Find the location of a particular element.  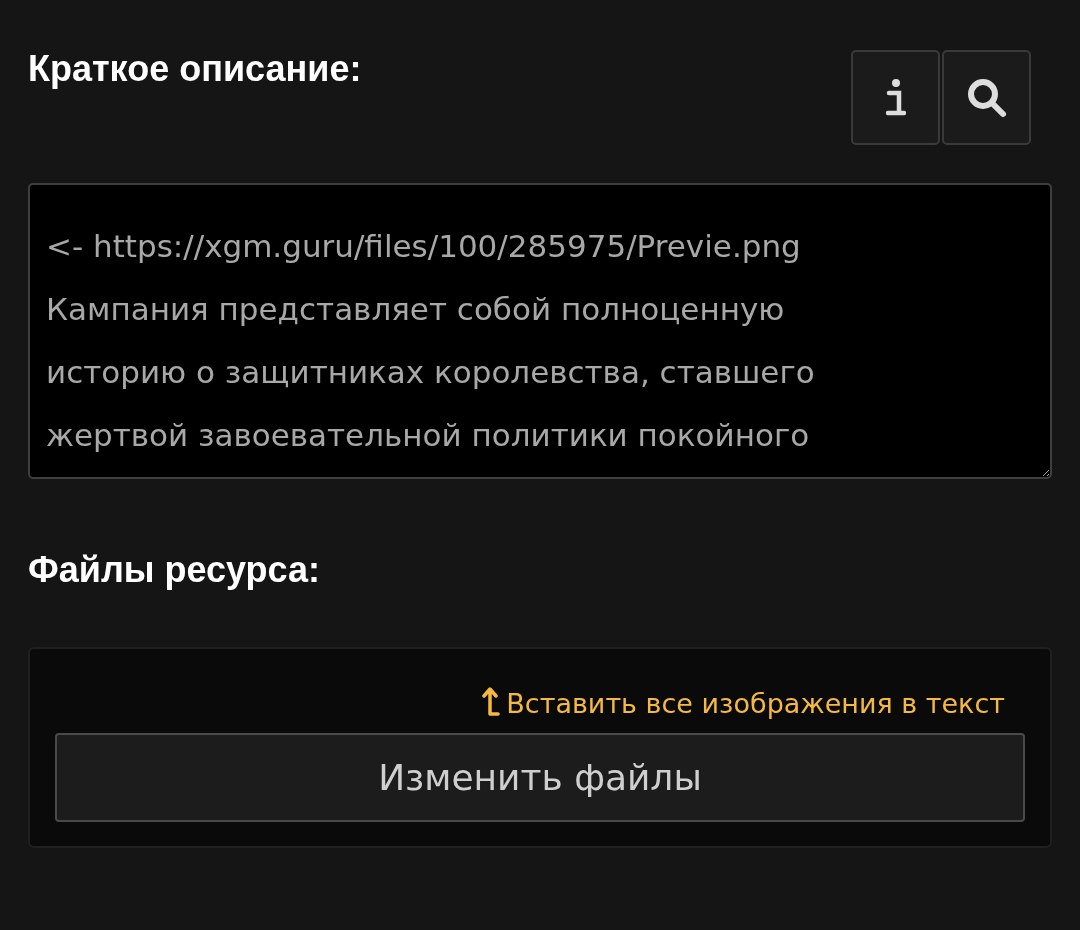

change-files-button: Изменить файлы is located at coordinates (540, 777).